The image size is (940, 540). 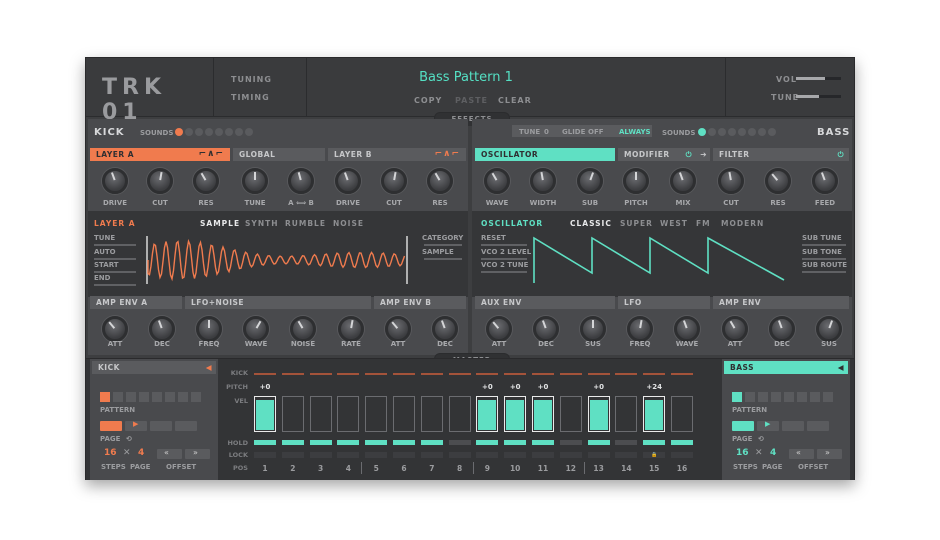 I want to click on step-position: 11, so click(x=543, y=468).